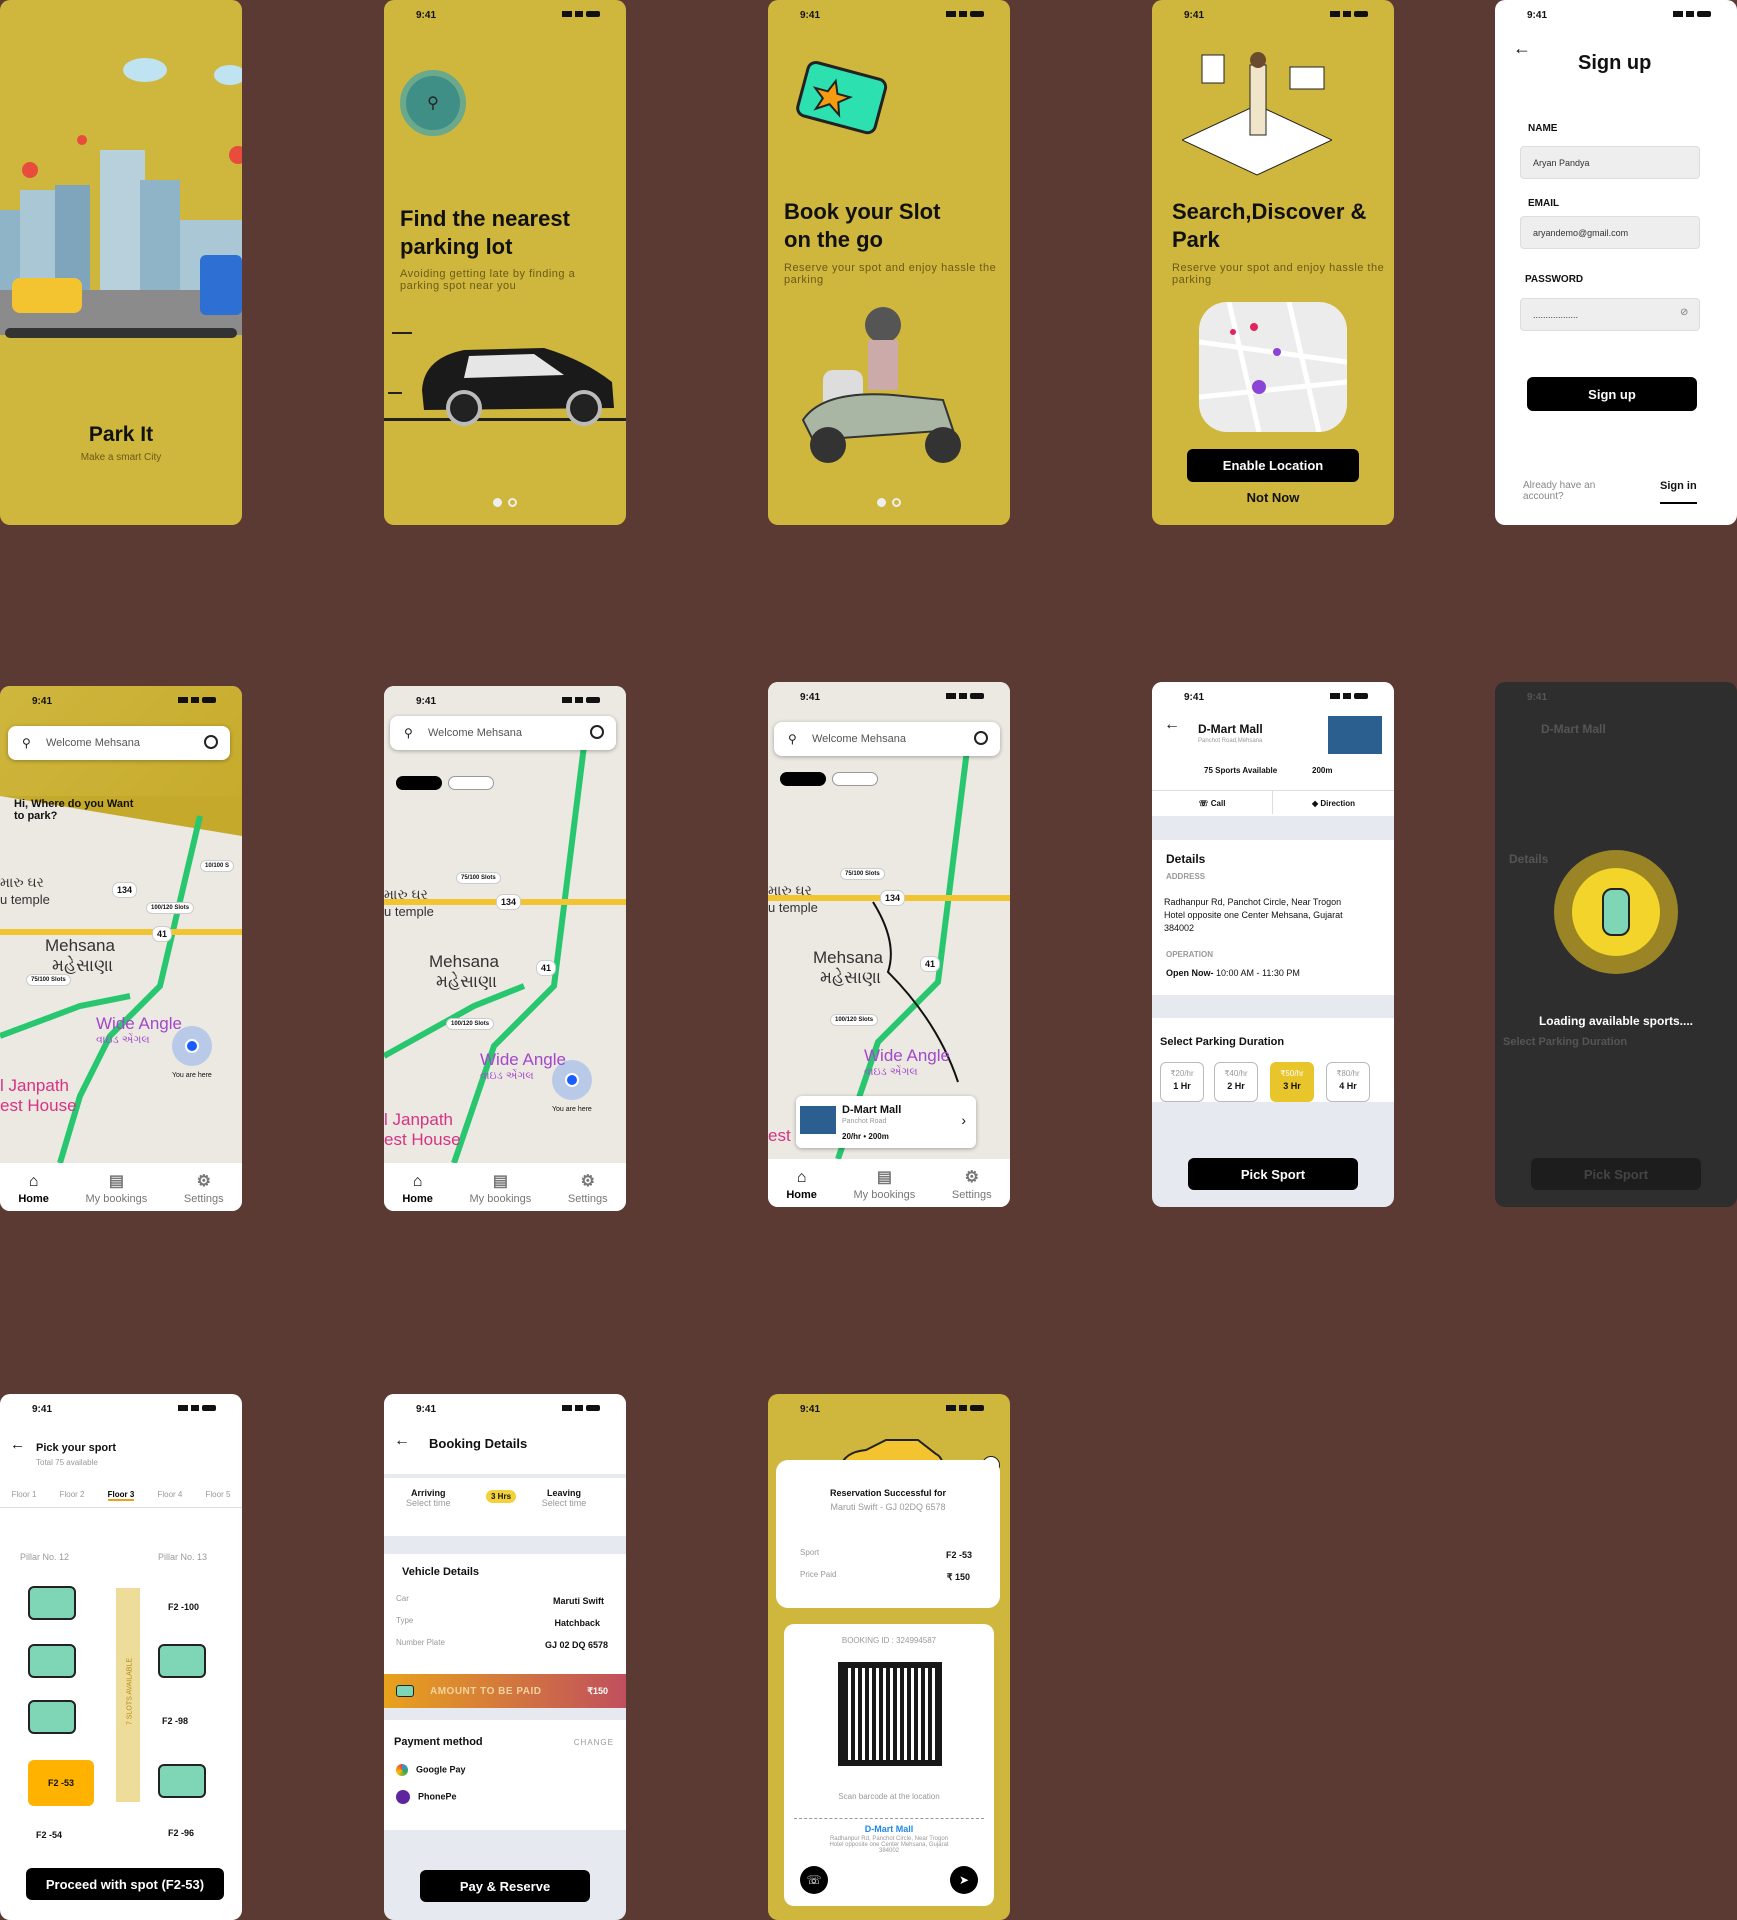 Image resolution: width=1737 pixels, height=1920 pixels. Describe the element at coordinates (1230, 729) in the screenshot. I see `mall-name: D-Mart Mall` at that location.